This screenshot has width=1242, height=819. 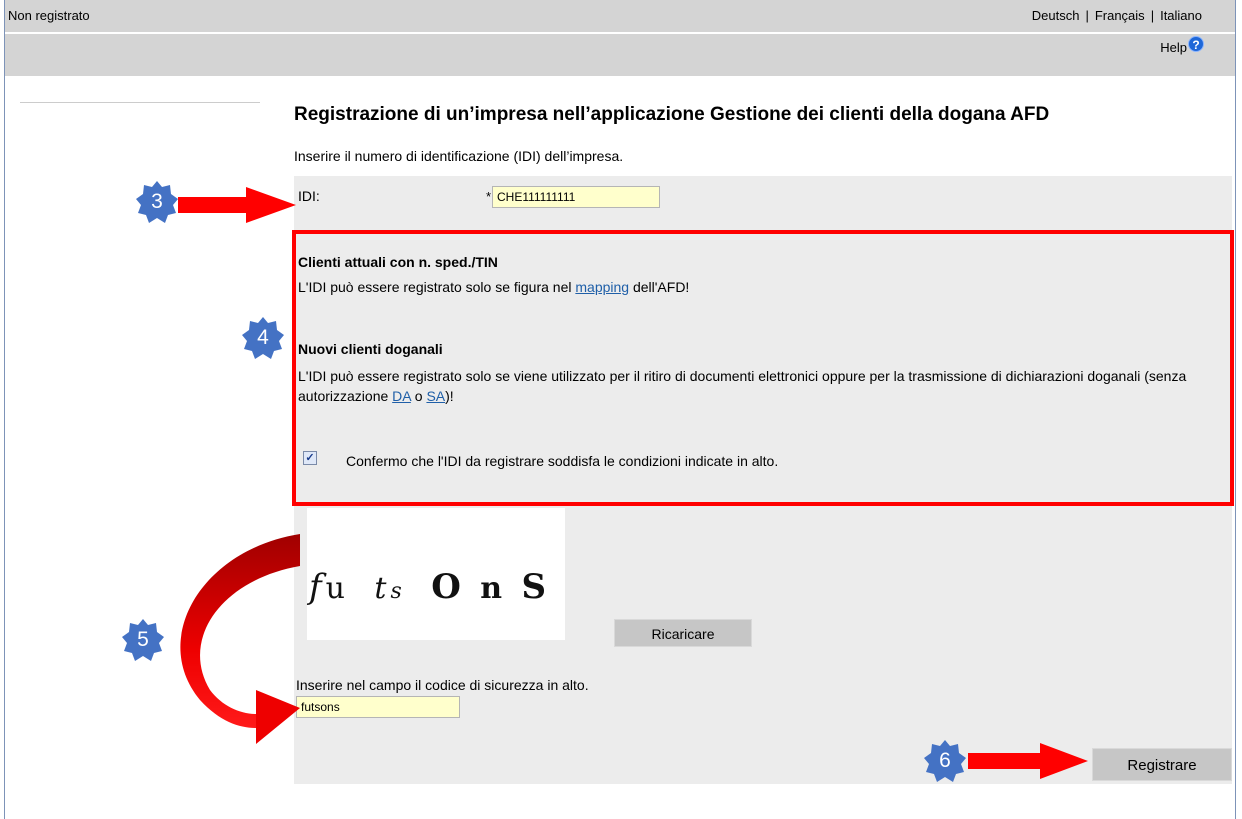 I want to click on arrow-step5-curved-icon, so click(x=240, y=639).